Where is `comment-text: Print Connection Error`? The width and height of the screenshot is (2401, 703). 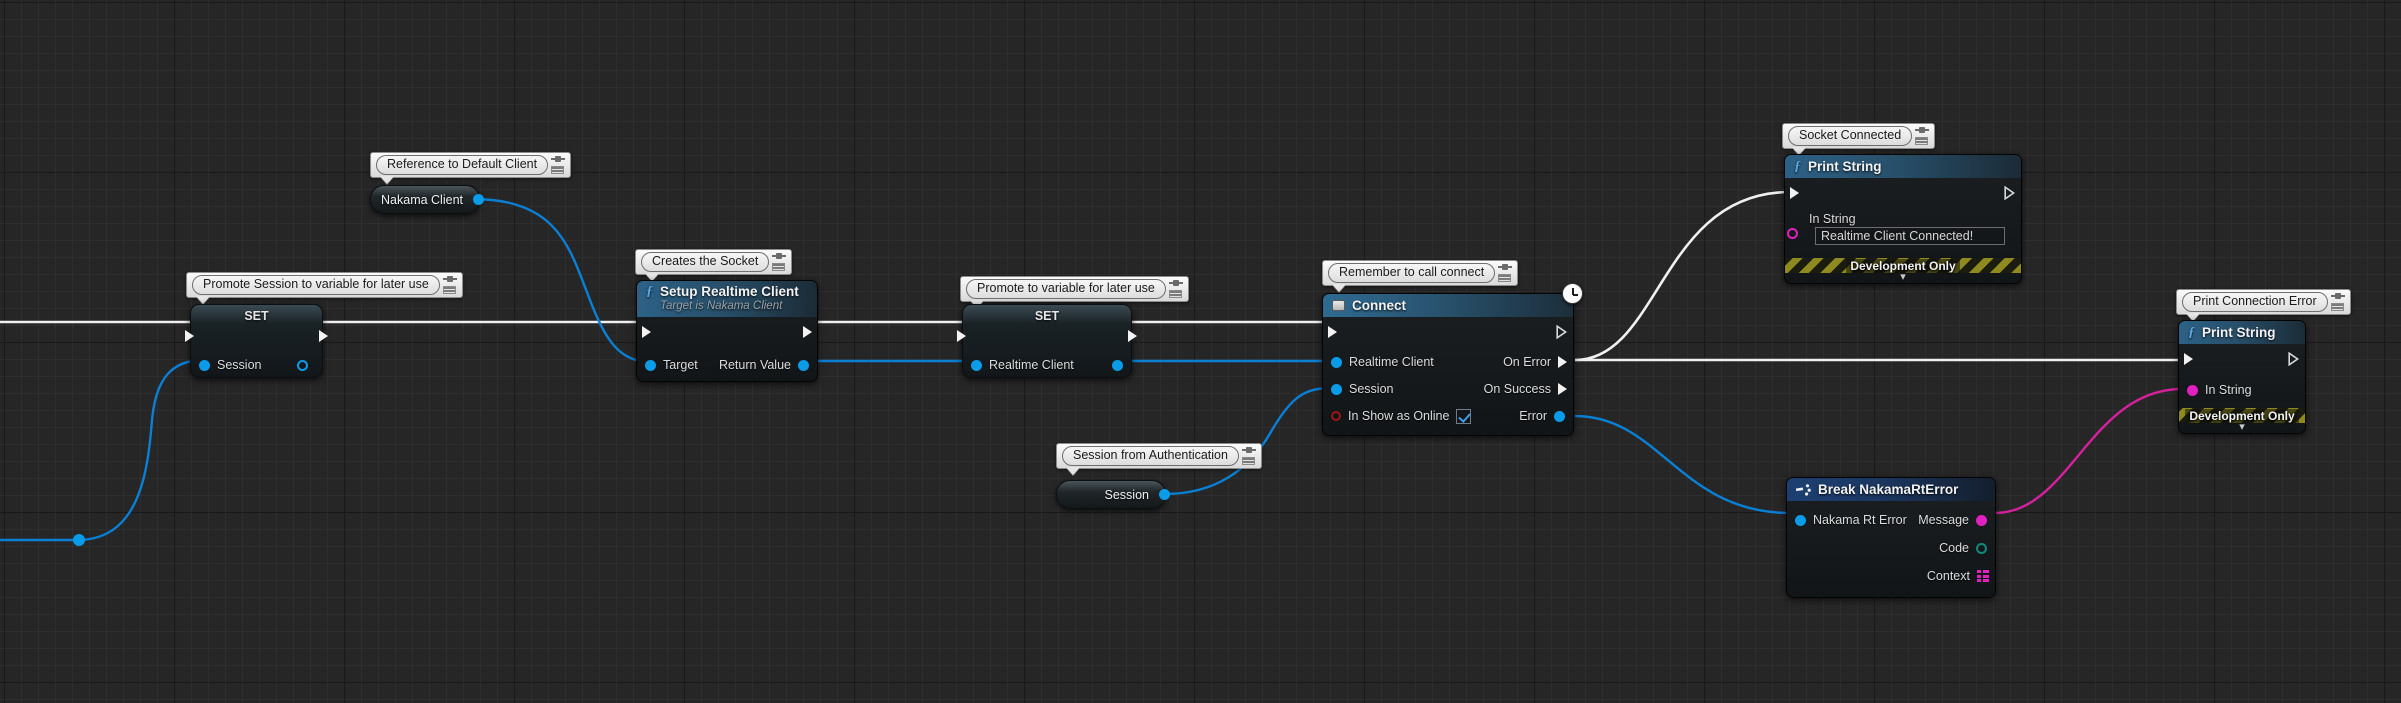
comment-text: Print Connection Error is located at coordinates (2255, 302).